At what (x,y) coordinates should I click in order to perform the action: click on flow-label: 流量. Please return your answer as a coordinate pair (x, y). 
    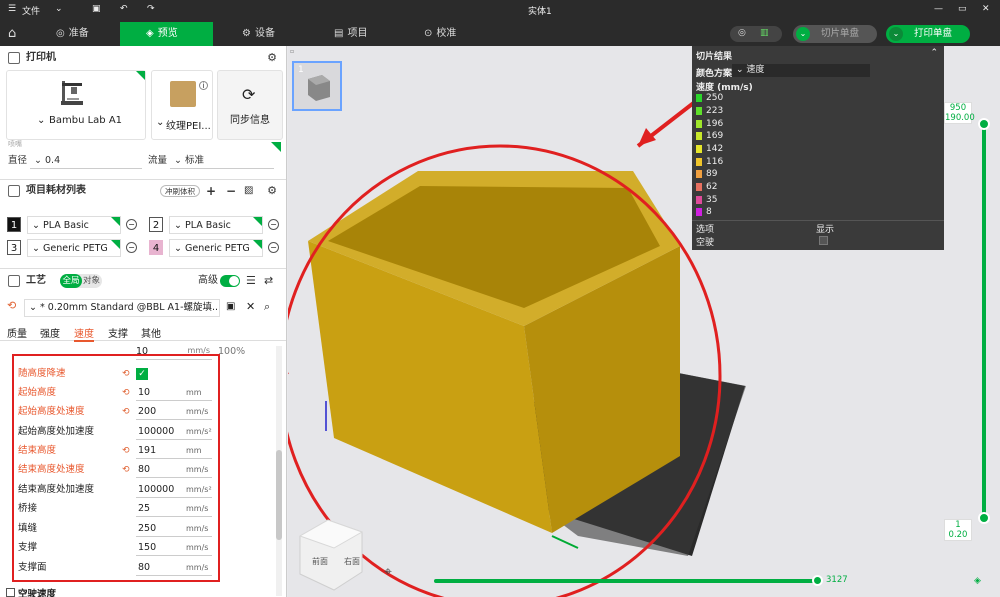
    Looking at the image, I should click on (158, 160).